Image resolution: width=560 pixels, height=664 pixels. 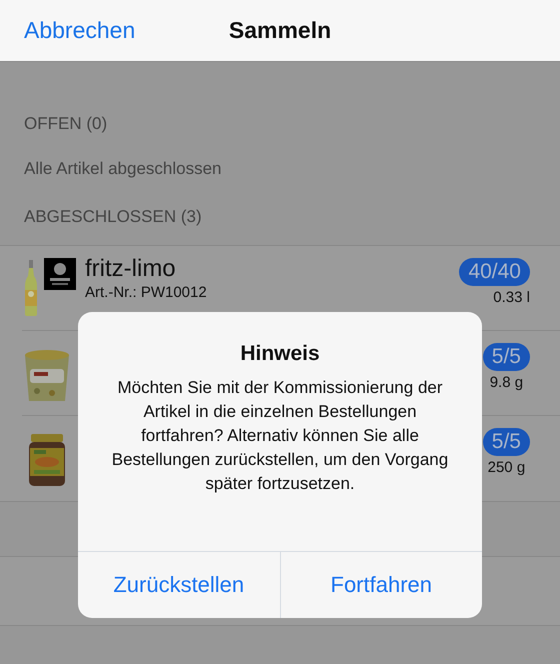 What do you see at coordinates (131, 269) in the screenshot?
I see `article-name: fritz-limo` at bounding box center [131, 269].